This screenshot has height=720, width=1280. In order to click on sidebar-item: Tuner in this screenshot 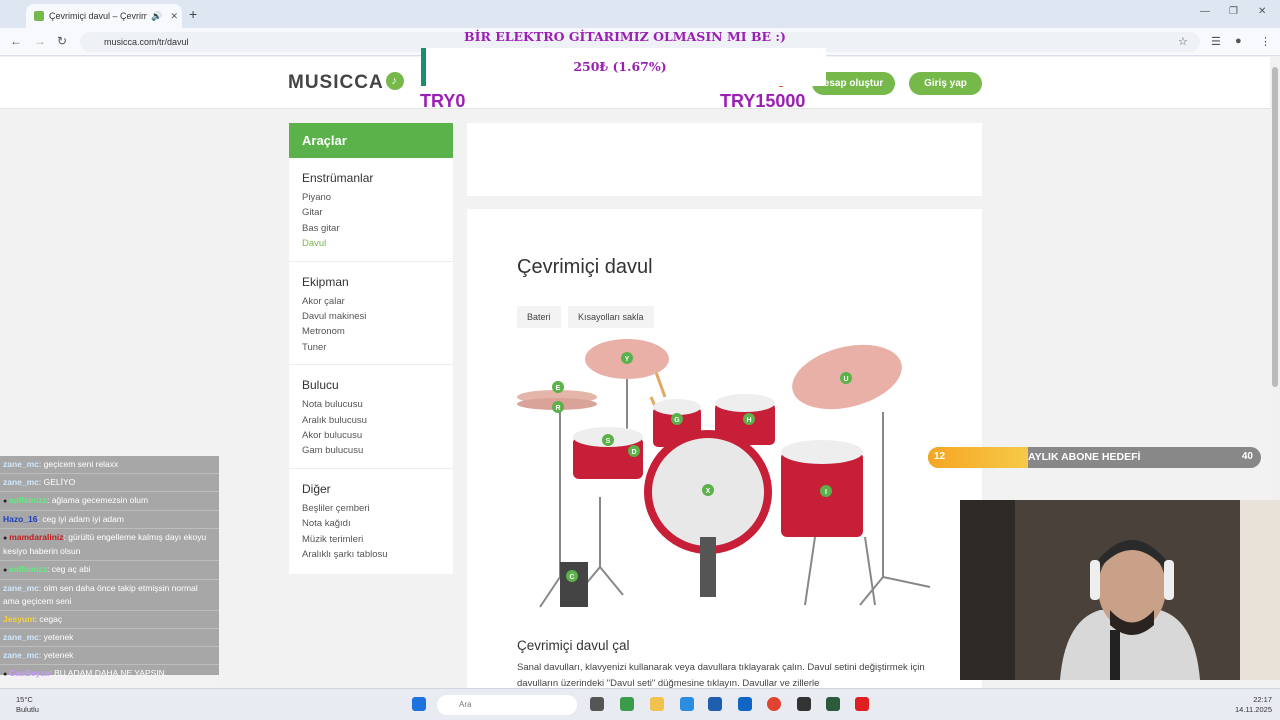, I will do `click(371, 347)`.